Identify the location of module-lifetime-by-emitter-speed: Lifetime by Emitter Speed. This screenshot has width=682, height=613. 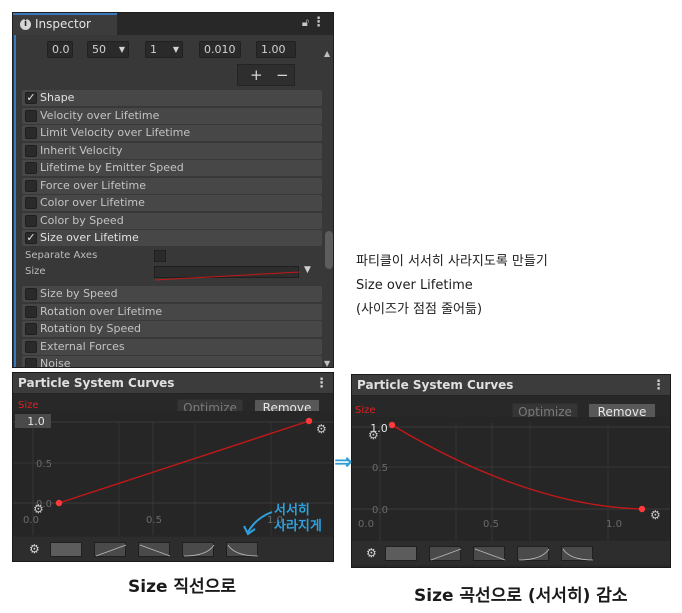
(172, 168).